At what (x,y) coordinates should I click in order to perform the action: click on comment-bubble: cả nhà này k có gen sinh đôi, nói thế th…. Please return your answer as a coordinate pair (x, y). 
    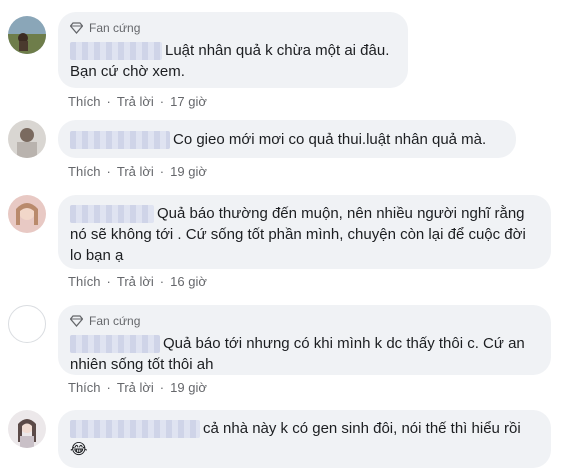
    Looking at the image, I should click on (304, 439).